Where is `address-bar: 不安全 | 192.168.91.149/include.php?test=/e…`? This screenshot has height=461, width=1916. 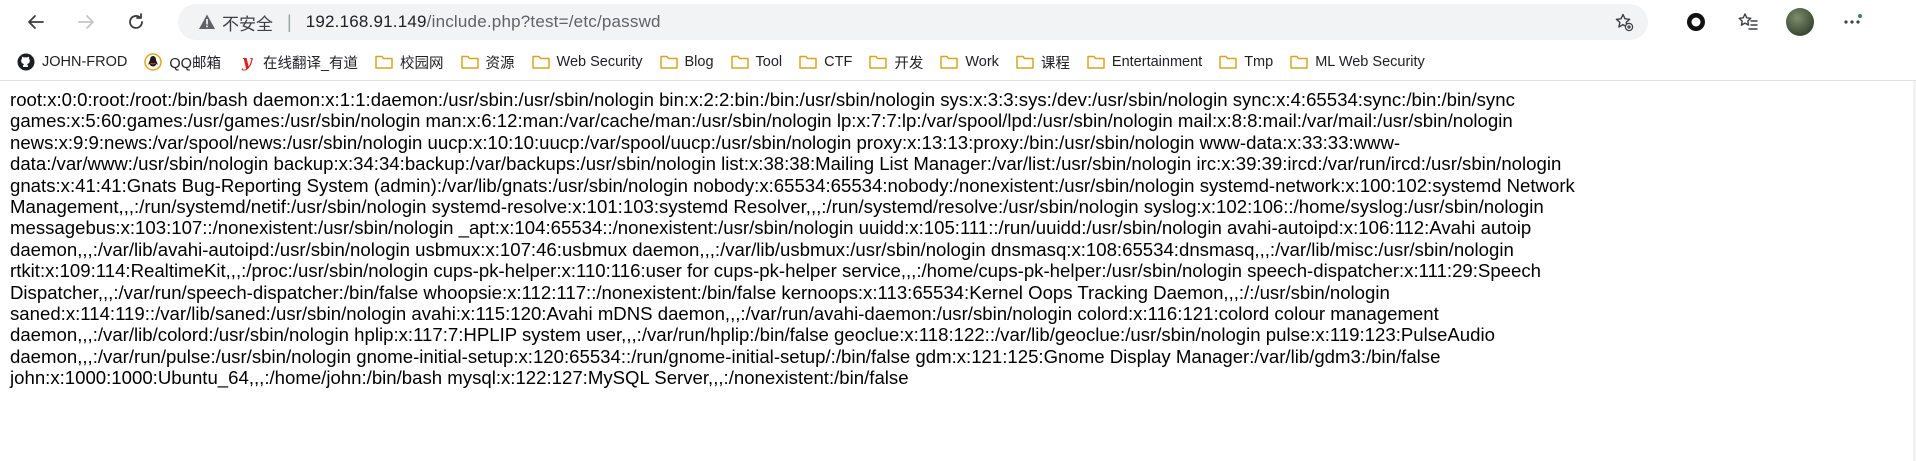 address-bar: 不安全 | 192.168.91.149/include.php?test=/e… is located at coordinates (913, 22).